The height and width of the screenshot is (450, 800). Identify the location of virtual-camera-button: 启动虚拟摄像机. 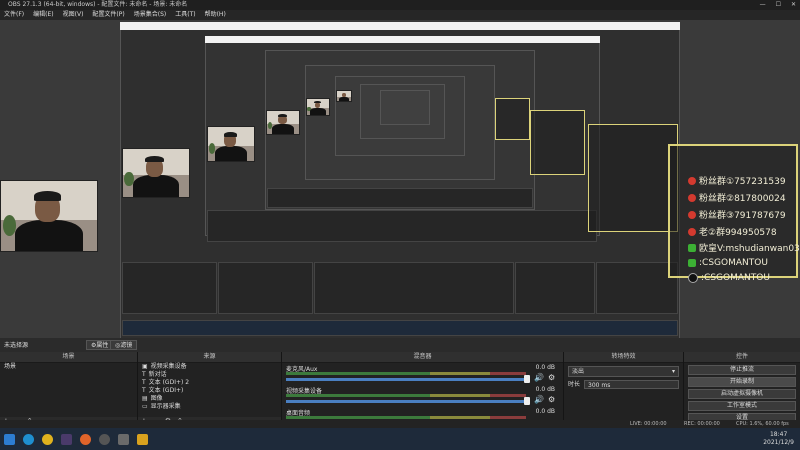
(742, 394).